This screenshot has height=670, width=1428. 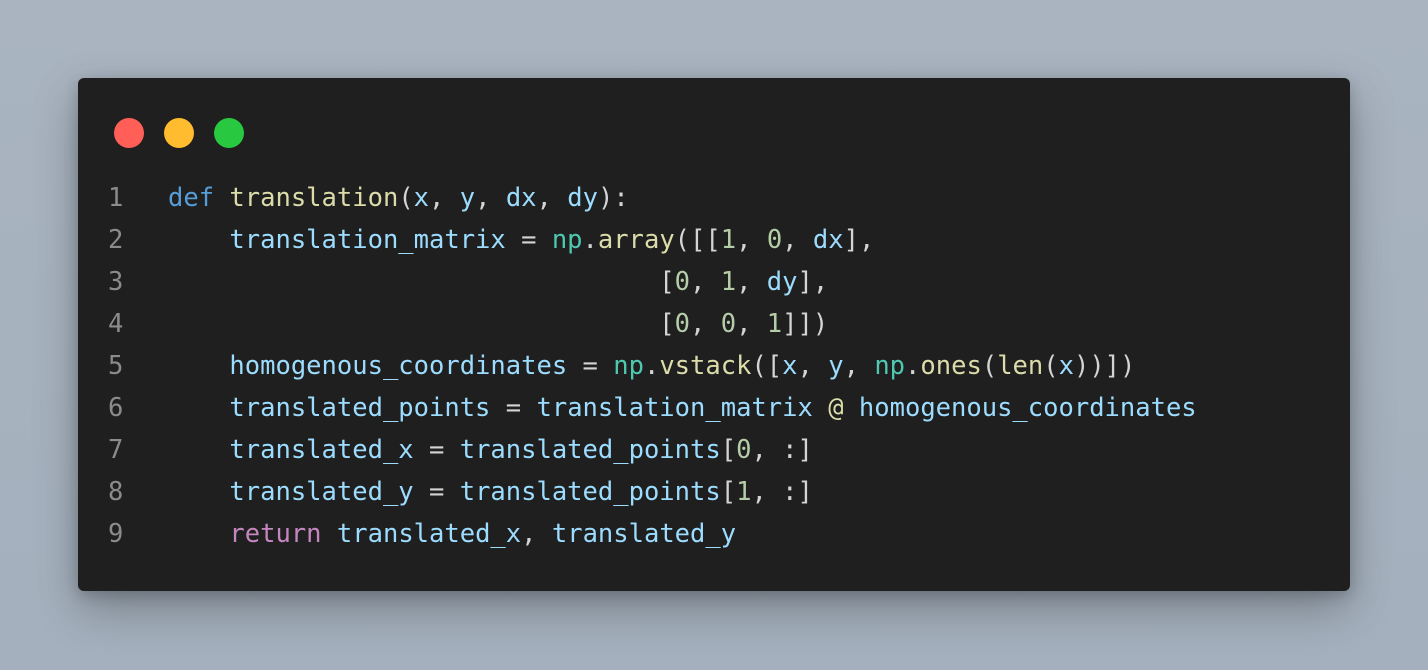 I want to click on code-token: ]]), so click(x=805, y=324).